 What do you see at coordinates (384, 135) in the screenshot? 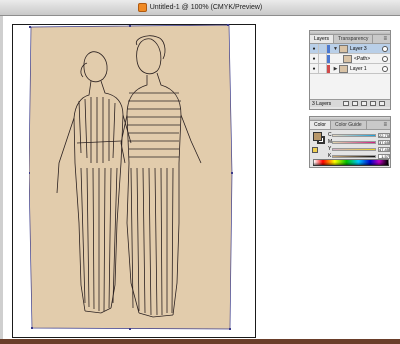
I see `cyan-value: 22.75` at bounding box center [384, 135].